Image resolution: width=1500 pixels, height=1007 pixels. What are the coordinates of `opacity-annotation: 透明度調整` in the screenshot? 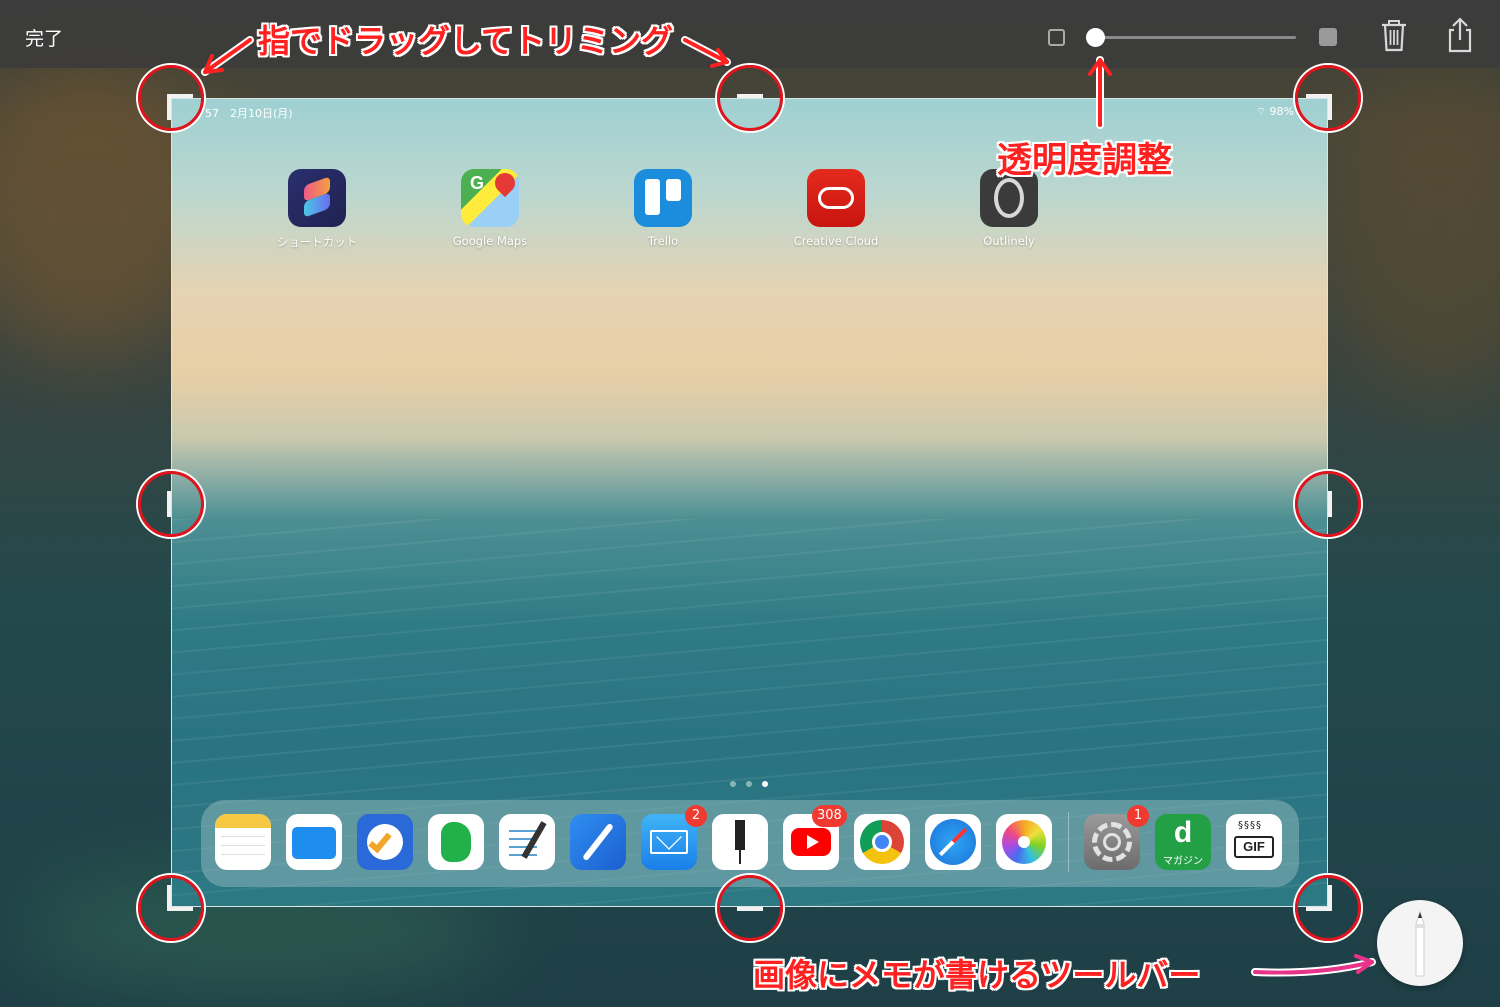 It's located at (1085, 161).